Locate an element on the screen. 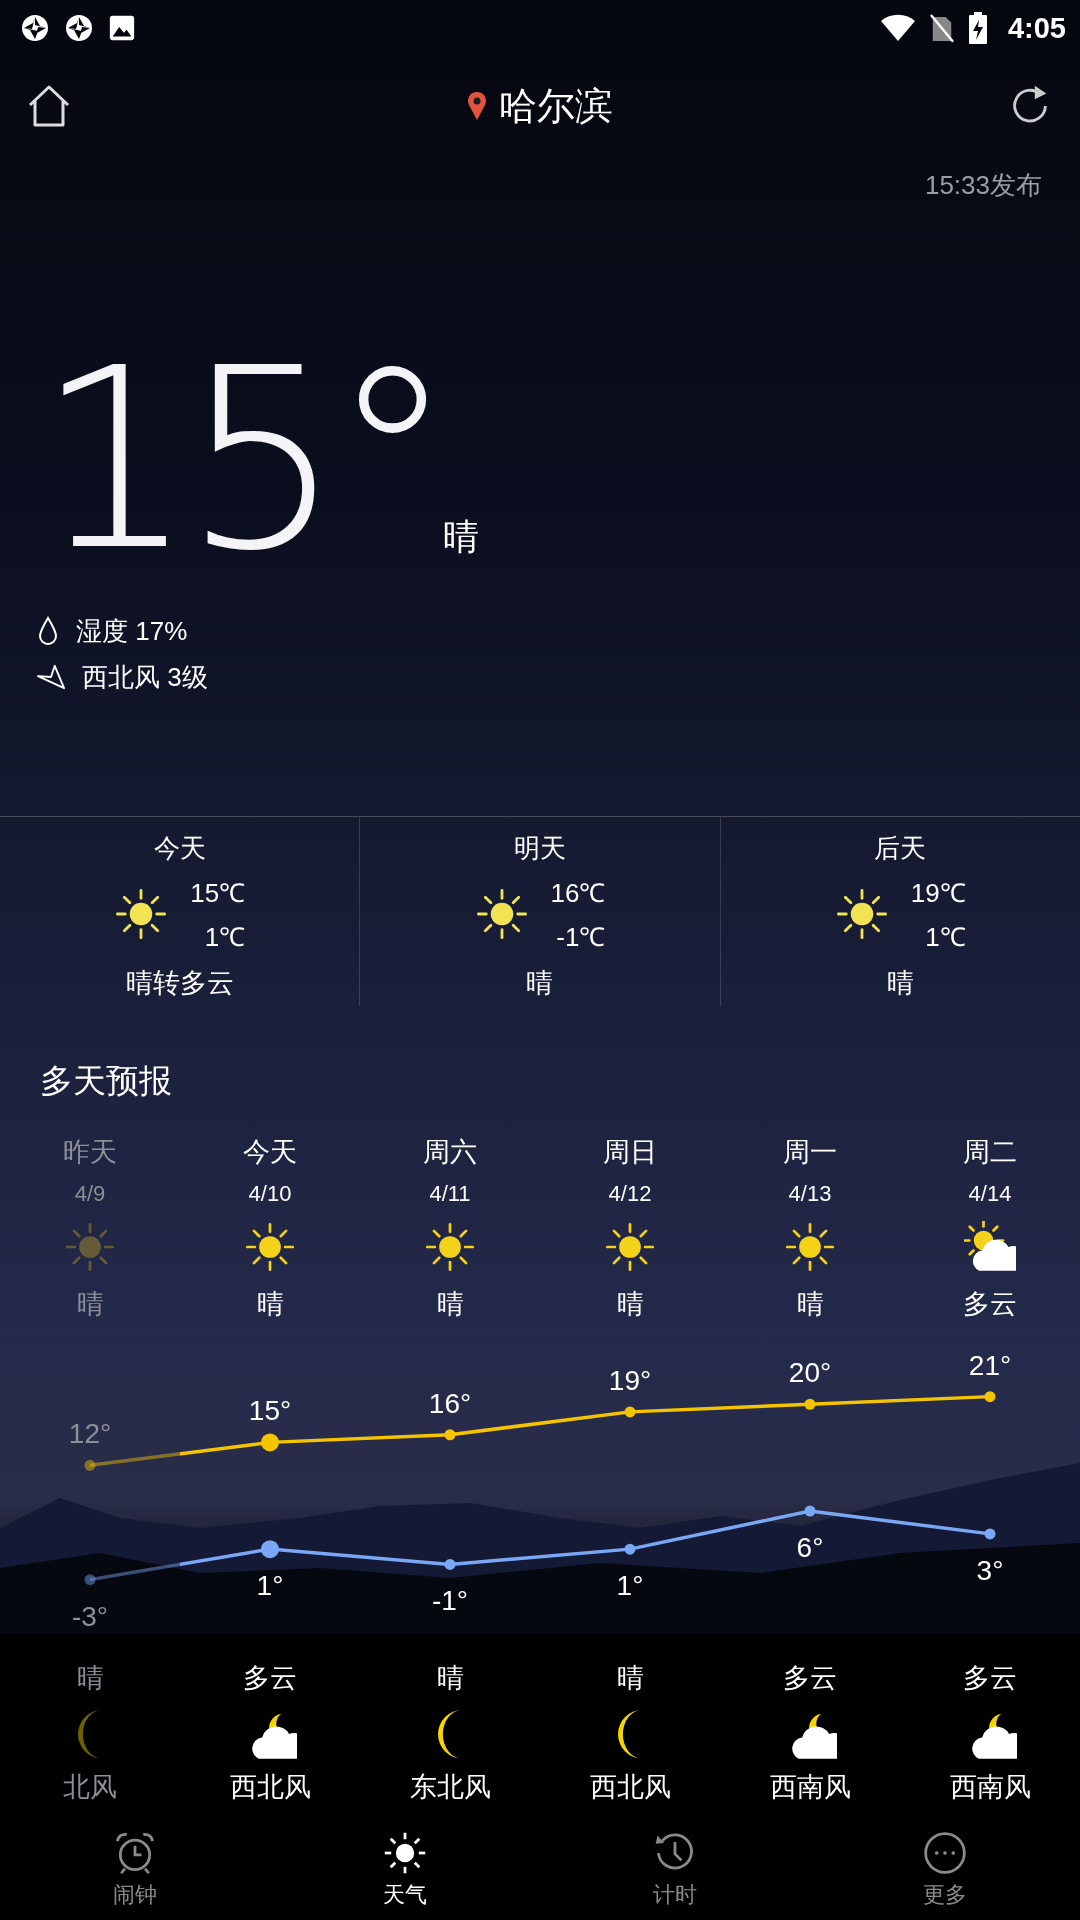 Image resolution: width=1080 pixels, height=1920 pixels. nav-tab: 天气 is located at coordinates (405, 1870).